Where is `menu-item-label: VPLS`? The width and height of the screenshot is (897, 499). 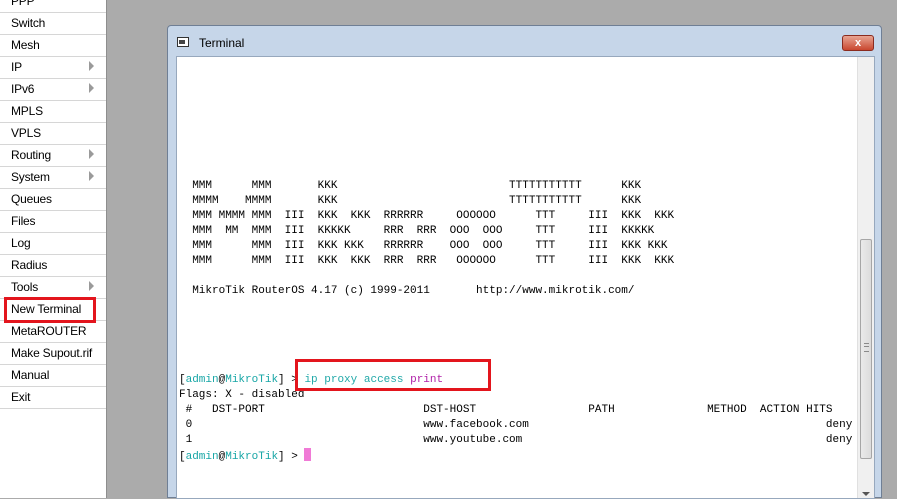
menu-item-label: VPLS is located at coordinates (26, 133).